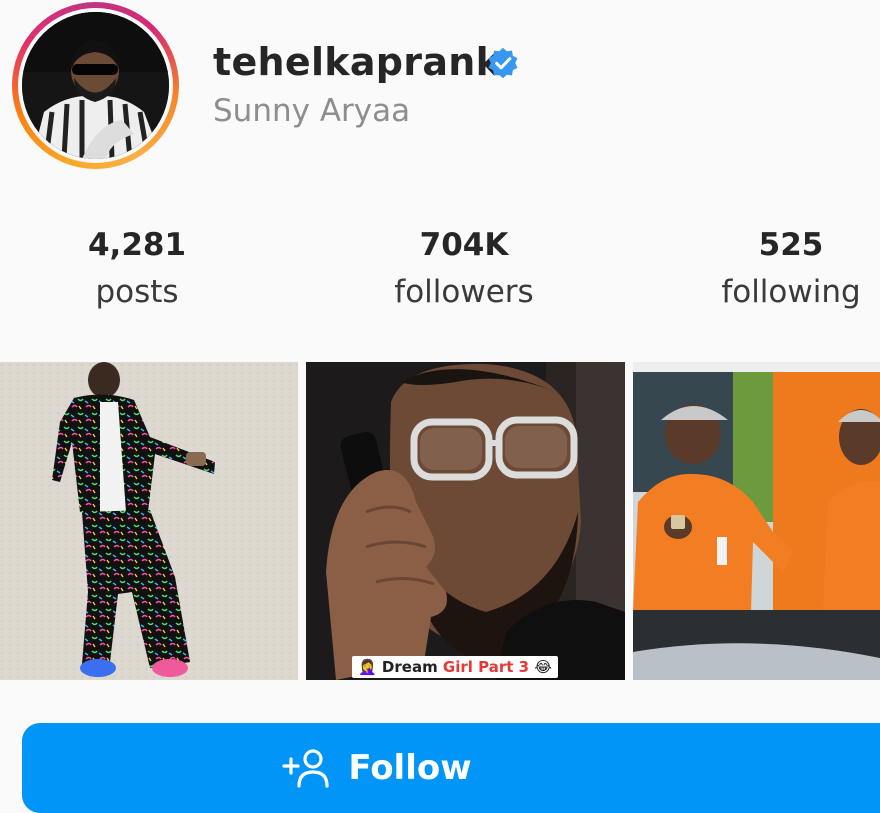  I want to click on follow-button-label: Follow, so click(410, 768).